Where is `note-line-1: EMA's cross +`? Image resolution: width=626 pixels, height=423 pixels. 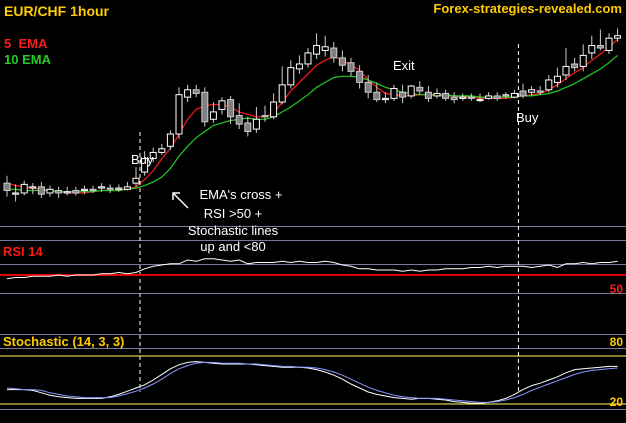
note-line-1: EMA's cross + is located at coordinates (240, 194).